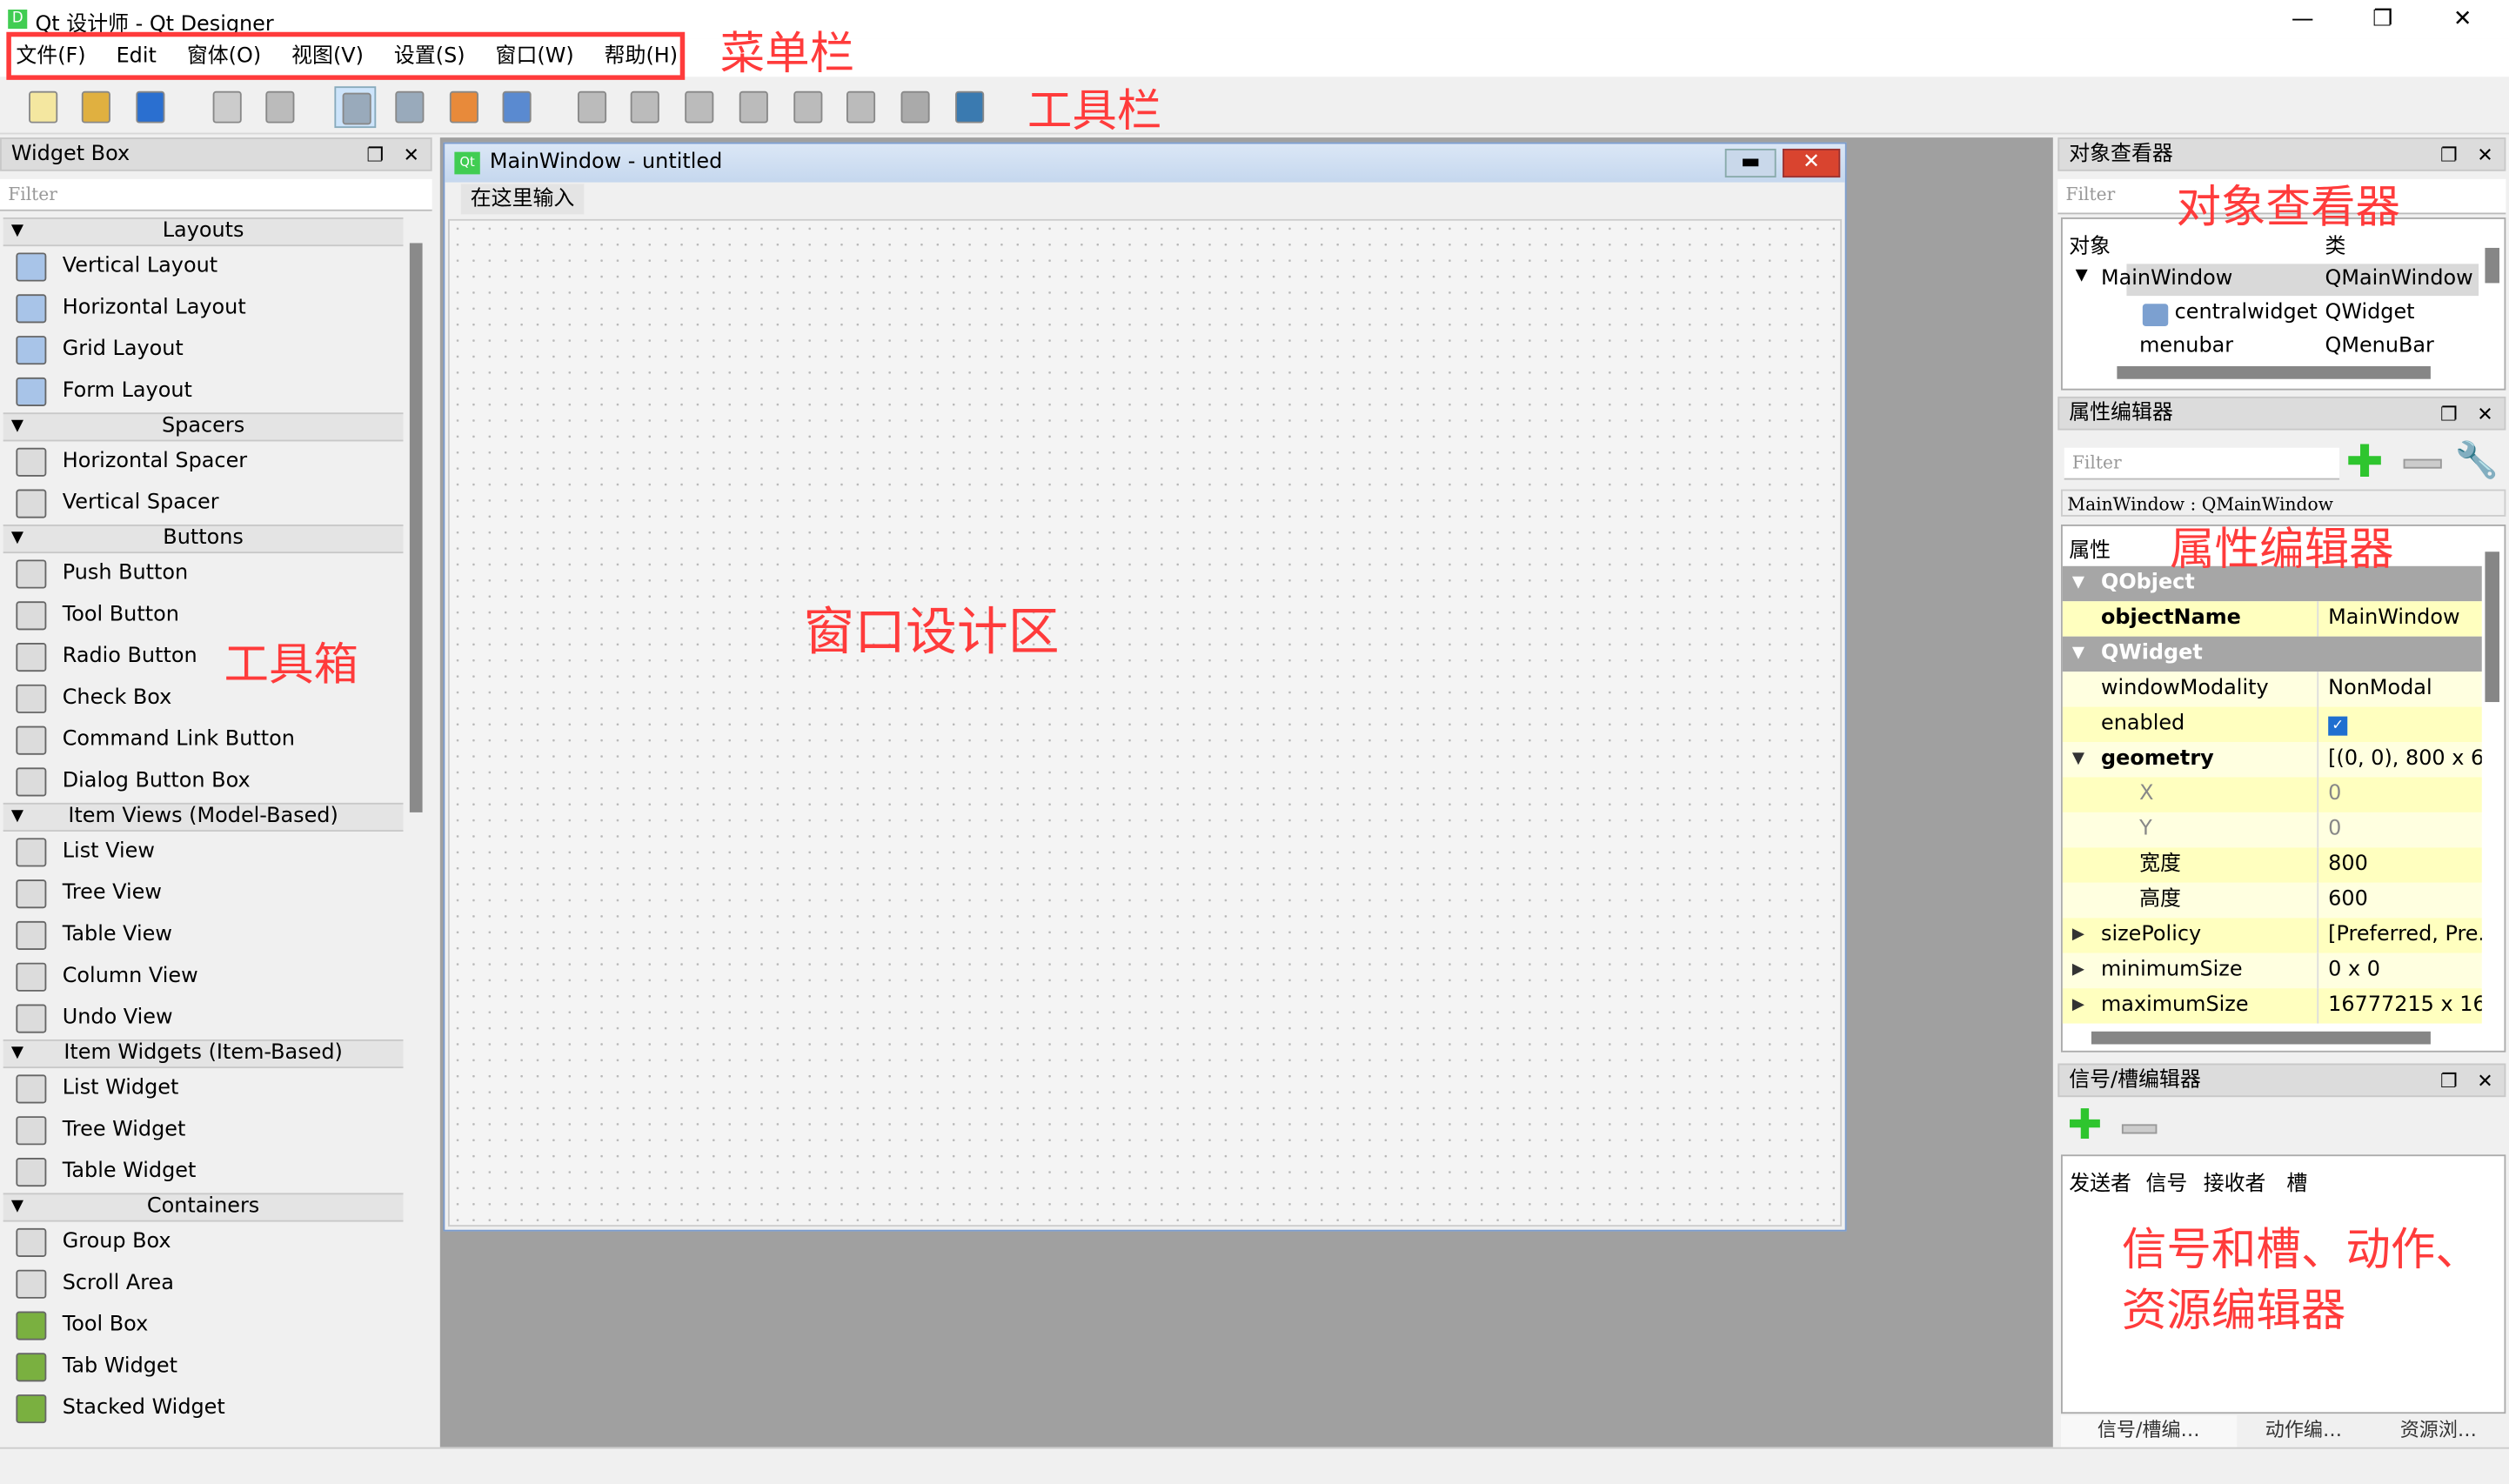 This screenshot has height=1484, width=2509. What do you see at coordinates (753, 107) in the screenshot?
I see `layout-vertical-splitter-icon` at bounding box center [753, 107].